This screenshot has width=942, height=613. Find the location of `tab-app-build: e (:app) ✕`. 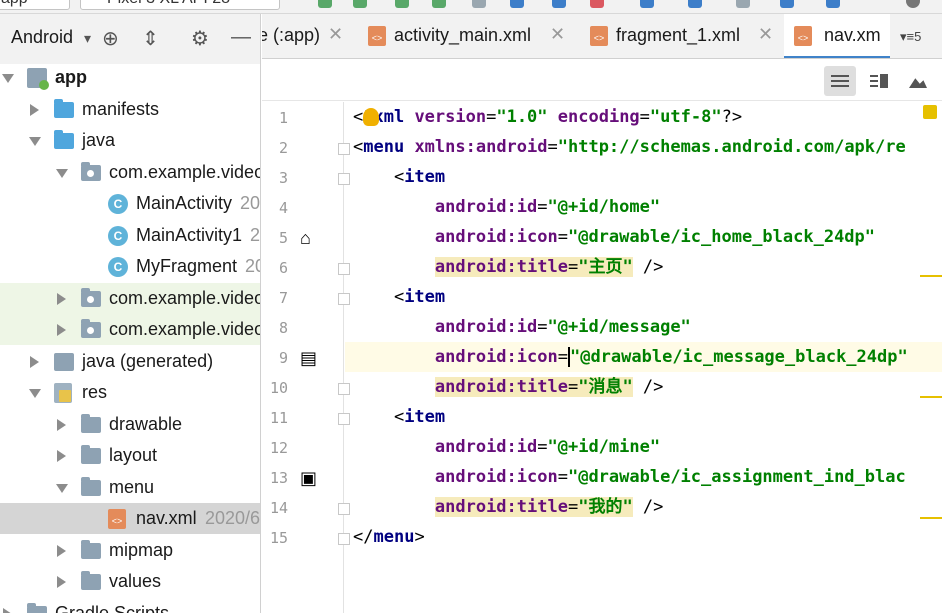

tab-app-build: e (:app) ✕ is located at coordinates (307, 36).